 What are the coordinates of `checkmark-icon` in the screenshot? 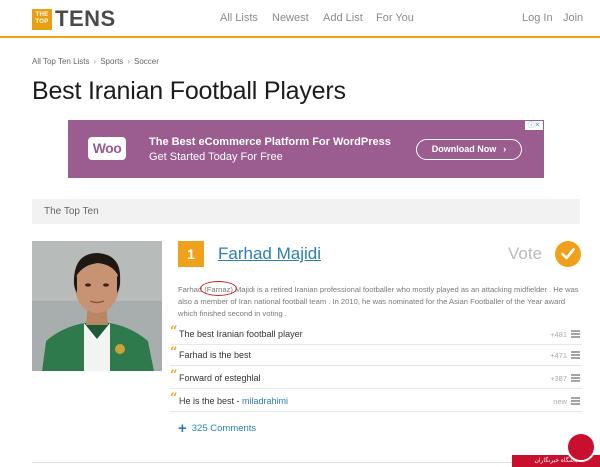 It's located at (568, 254).